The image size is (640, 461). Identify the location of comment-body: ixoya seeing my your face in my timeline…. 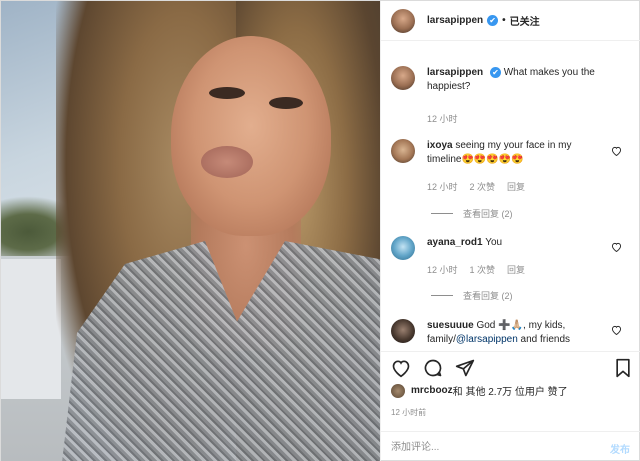
(512, 153).